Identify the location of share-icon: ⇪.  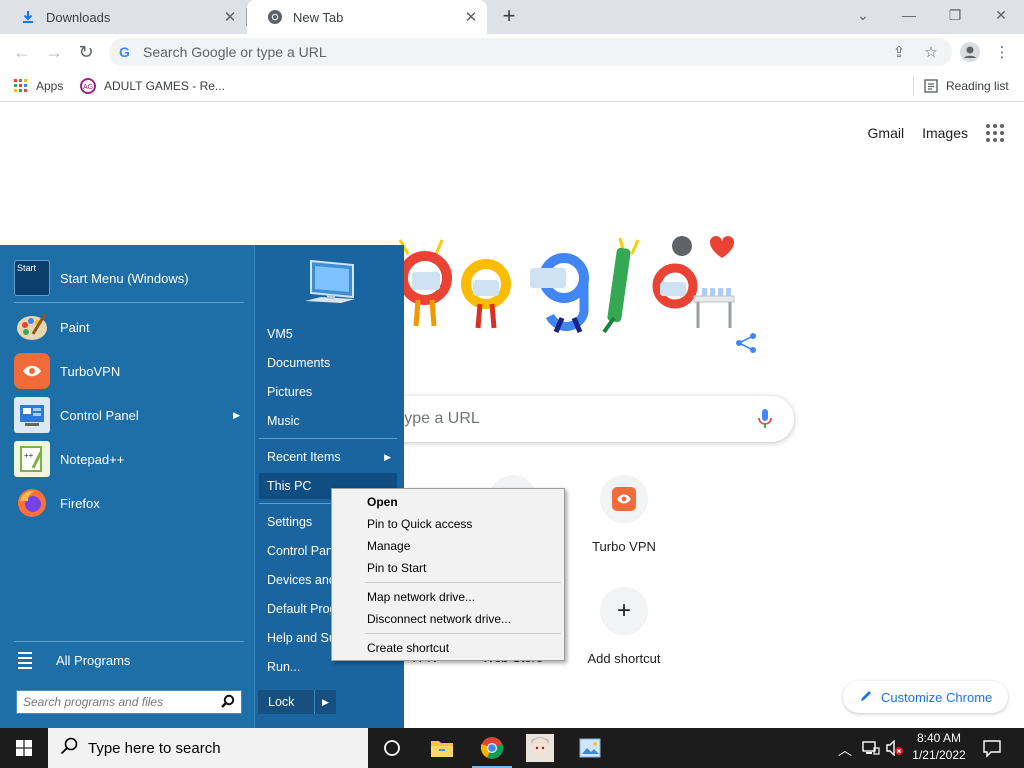
(899, 52).